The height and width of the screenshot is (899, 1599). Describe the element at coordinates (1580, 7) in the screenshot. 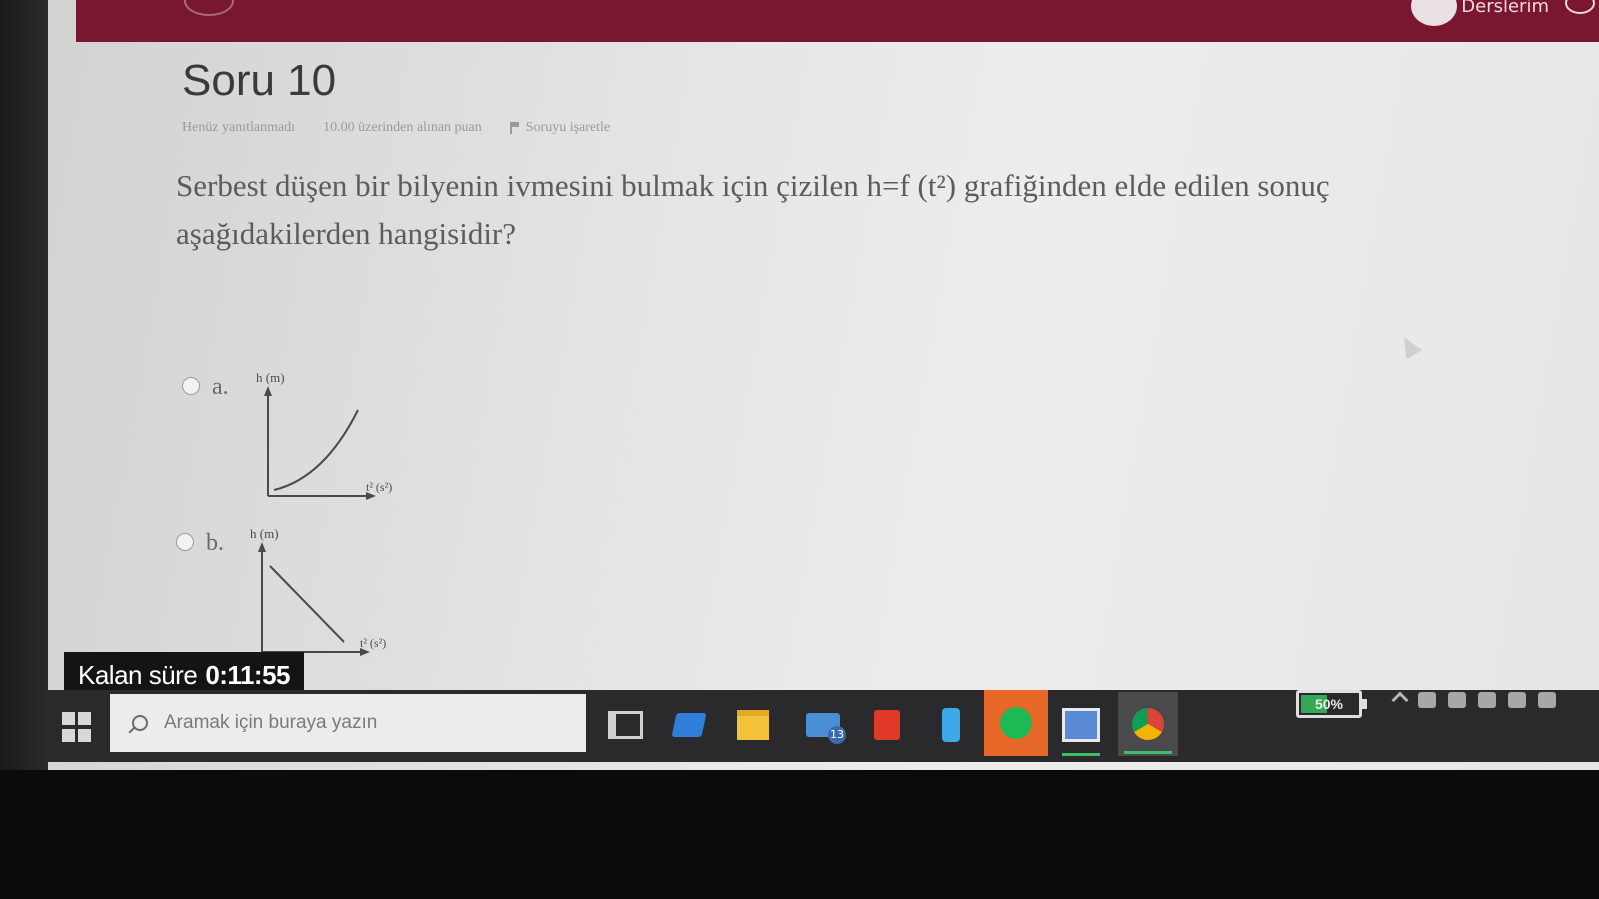

I see `message-icon` at that location.